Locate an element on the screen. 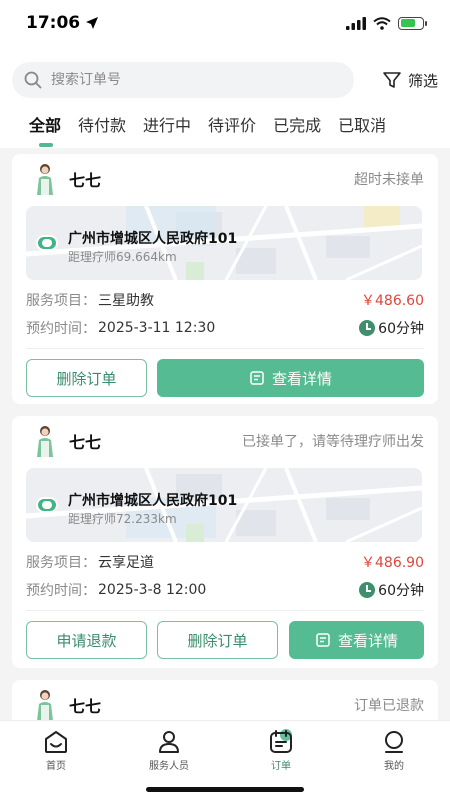 The image size is (450, 800). order-status: 超时未接单 is located at coordinates (389, 180).